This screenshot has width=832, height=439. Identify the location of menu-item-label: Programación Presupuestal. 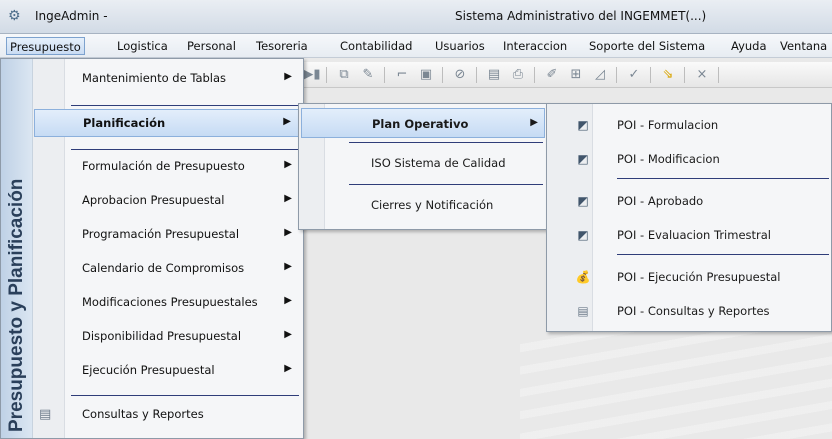
(161, 234).